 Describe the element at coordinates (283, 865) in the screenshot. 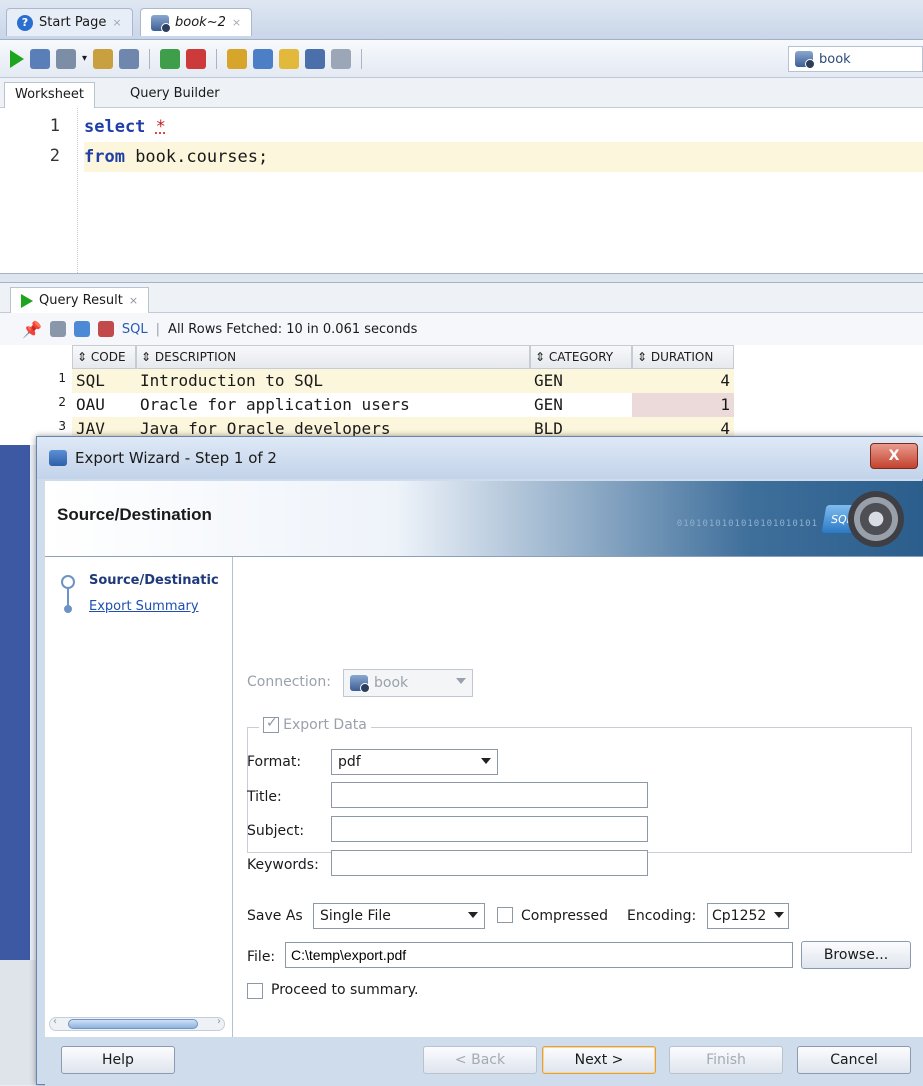

I see `keywords-label: Keywords:` at that location.